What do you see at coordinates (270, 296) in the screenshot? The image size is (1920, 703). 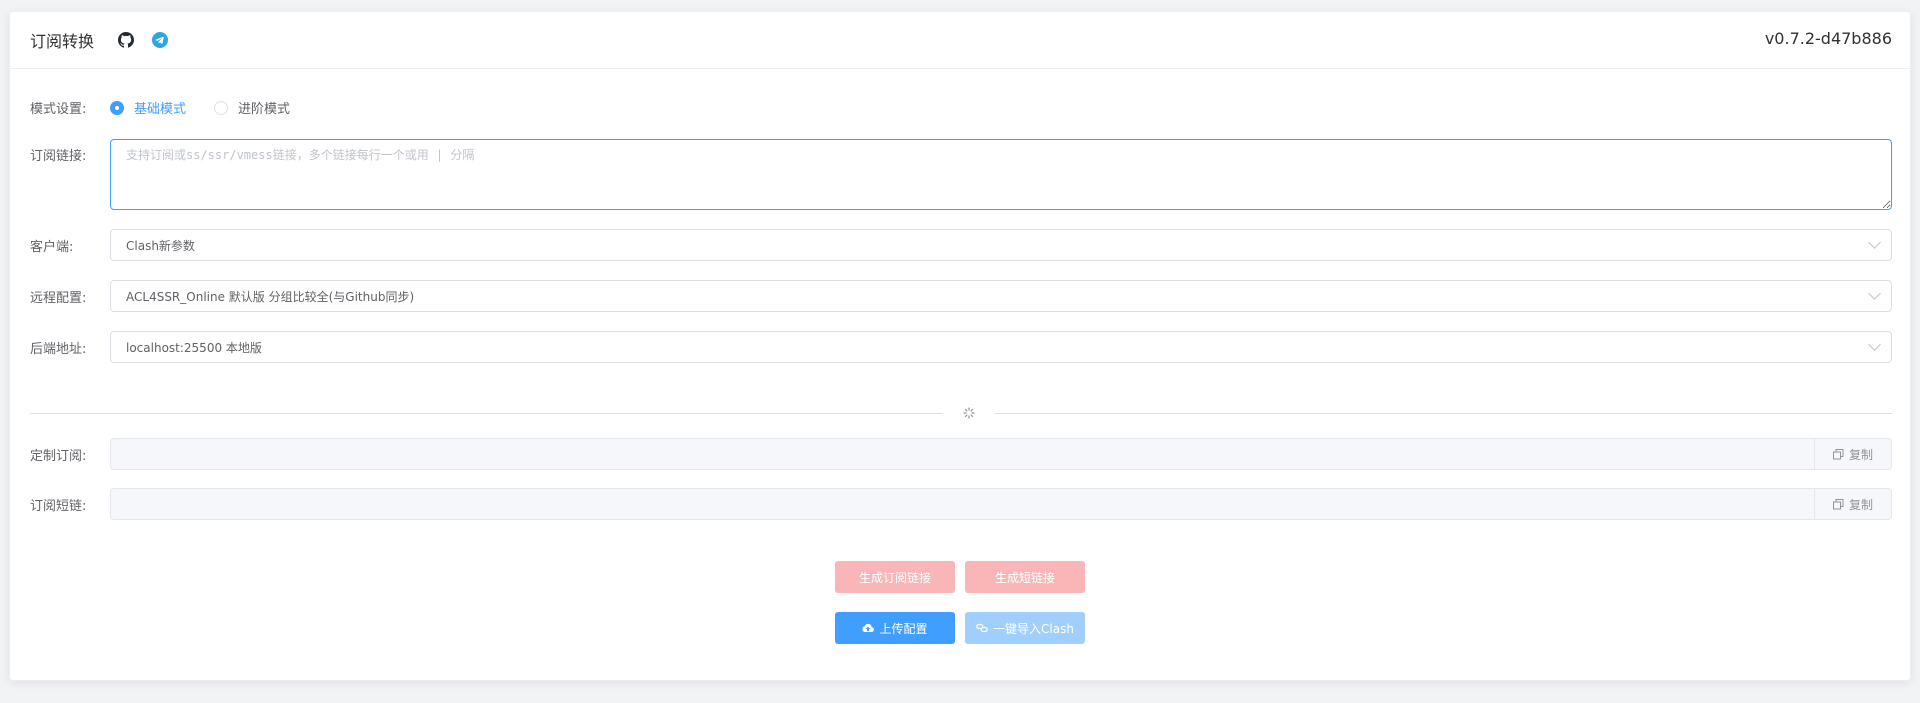 I see `remote-config-value: ACL4SSR_Online 默认版 分组比较全(与Github同步)` at bounding box center [270, 296].